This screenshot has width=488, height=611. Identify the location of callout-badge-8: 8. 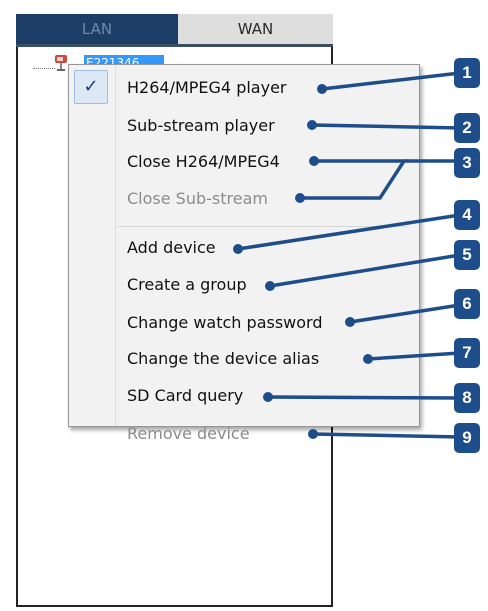
(467, 398).